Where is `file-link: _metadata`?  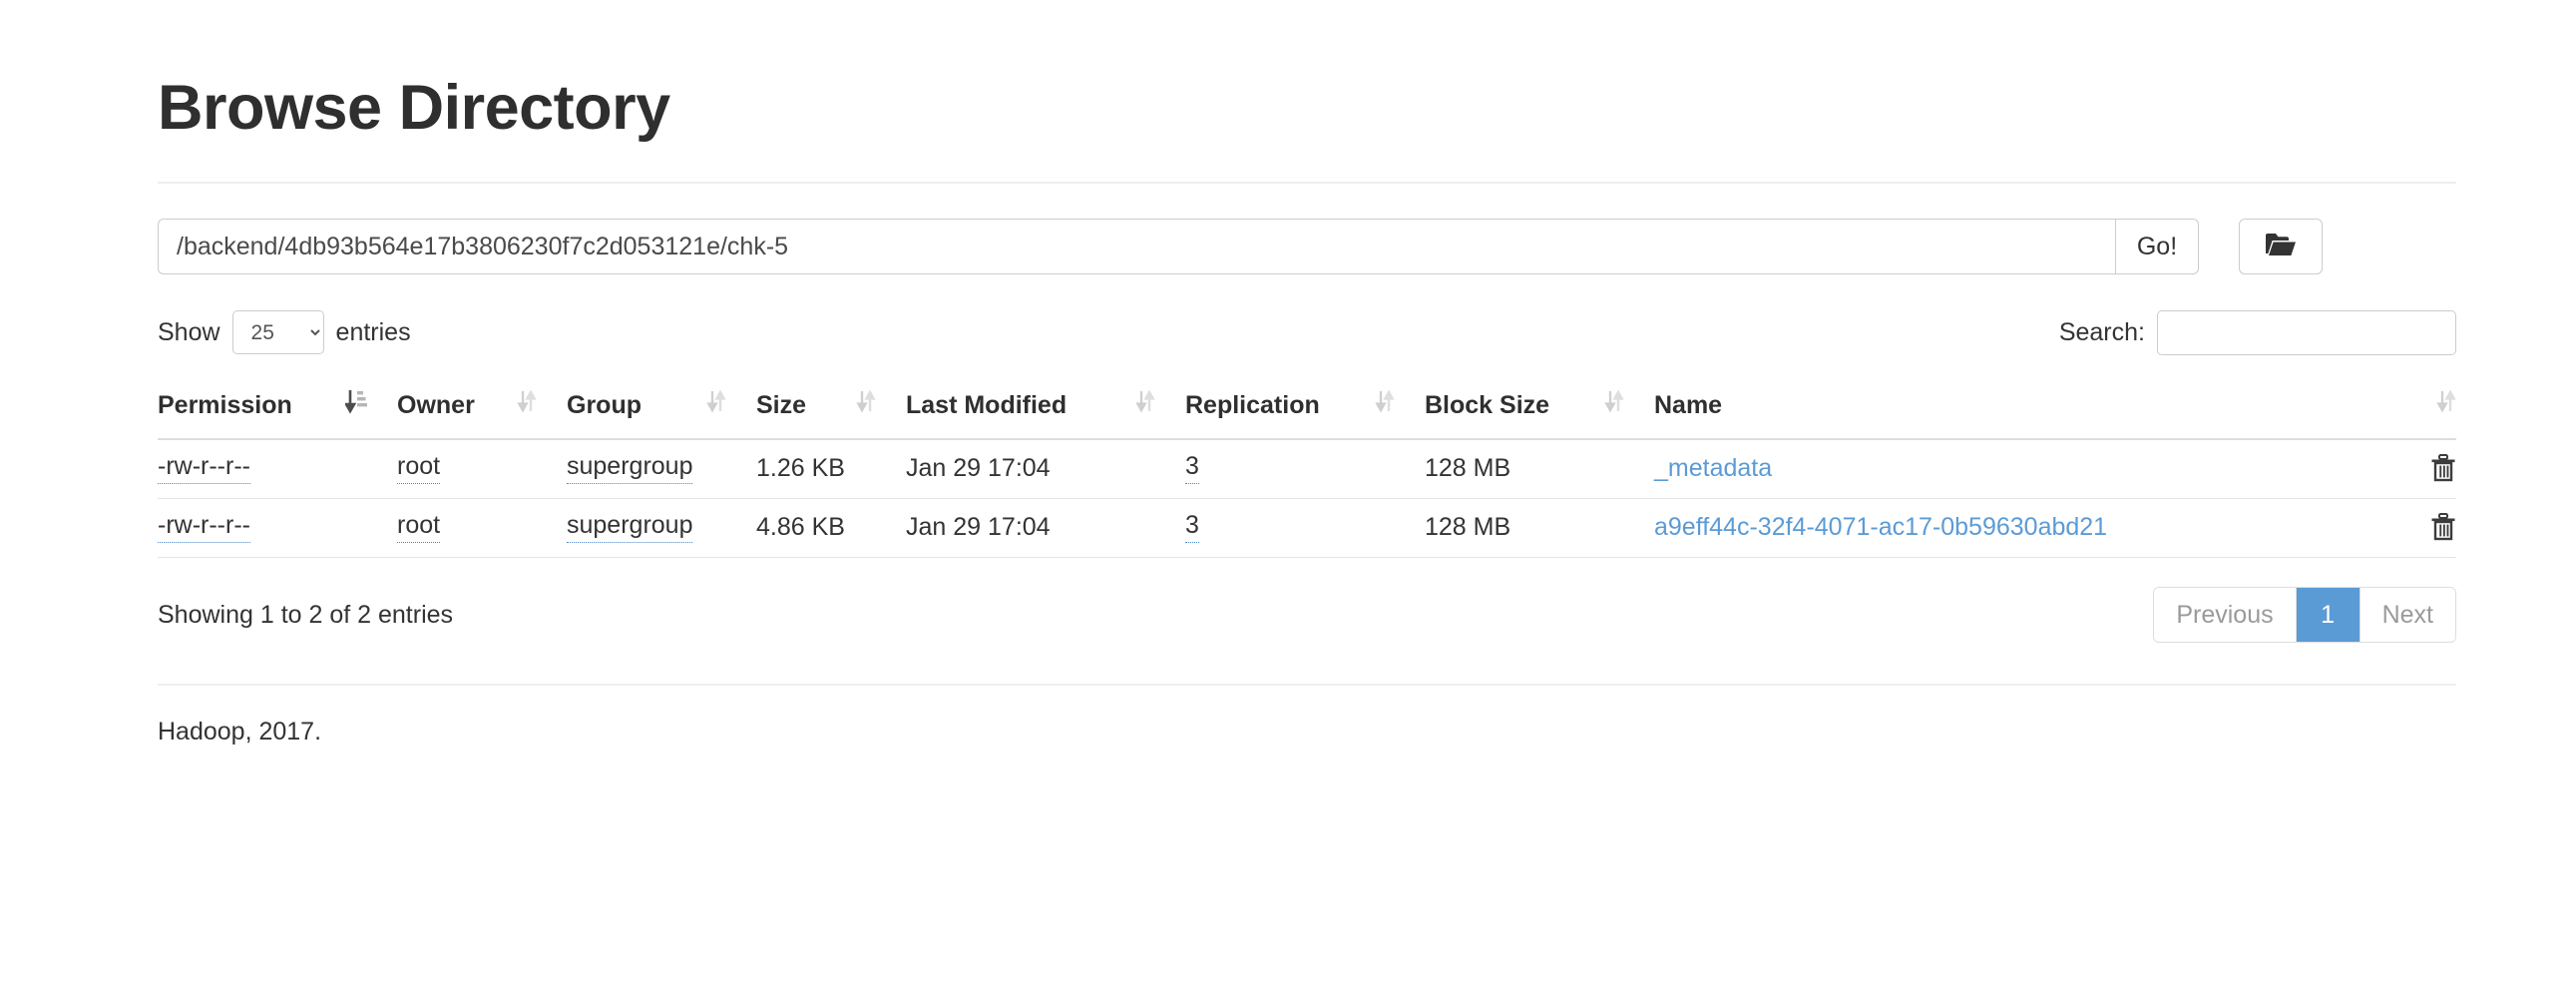
file-link: _metadata is located at coordinates (1713, 468).